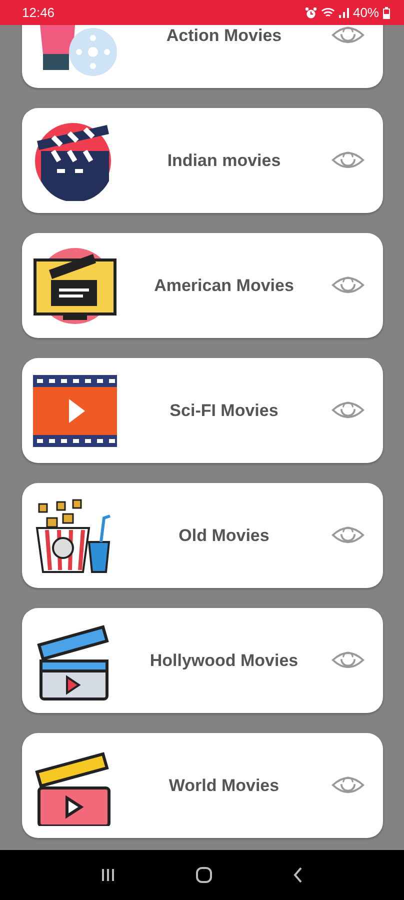  I want to click on category-card: Sci-FI Movies, so click(202, 410).